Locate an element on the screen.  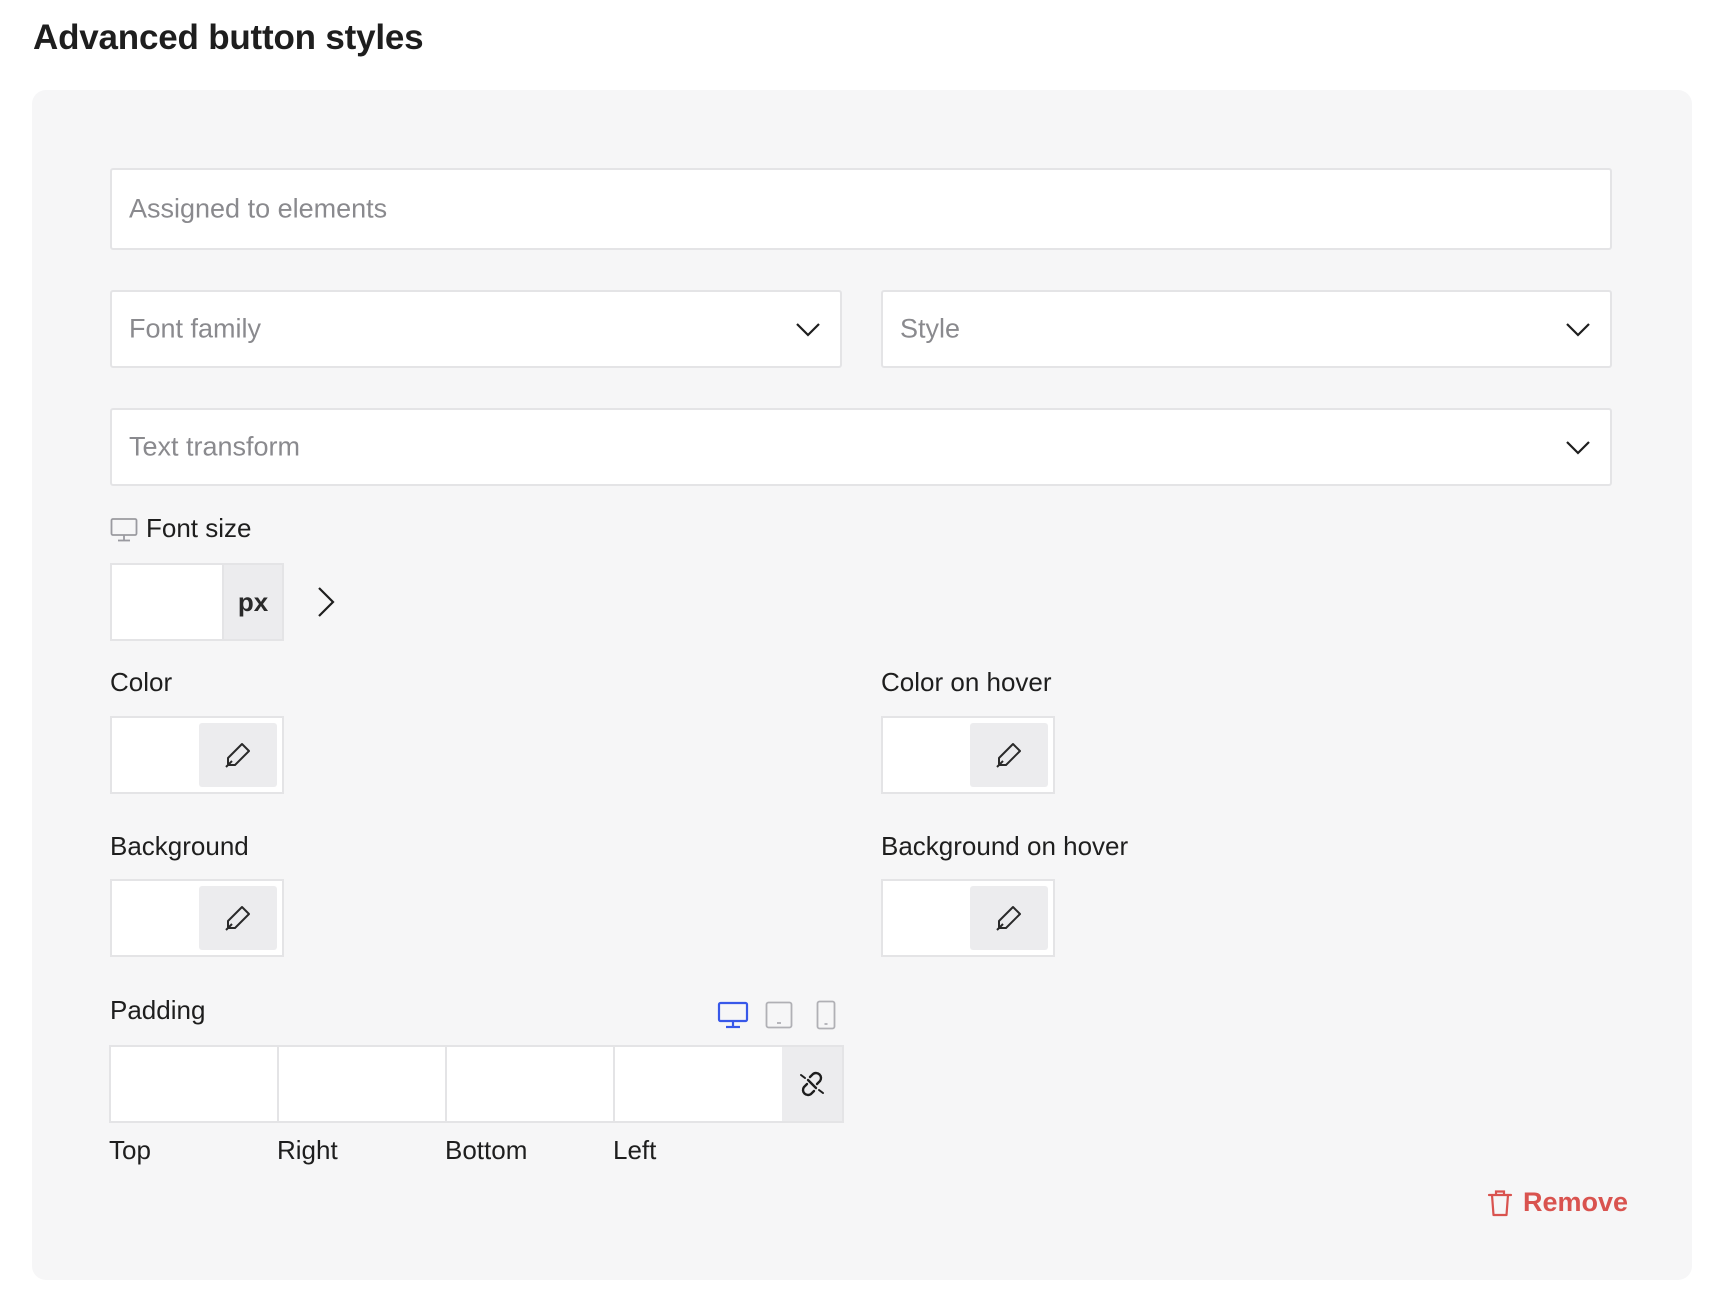
padding-link-button is located at coordinates (812, 1084).